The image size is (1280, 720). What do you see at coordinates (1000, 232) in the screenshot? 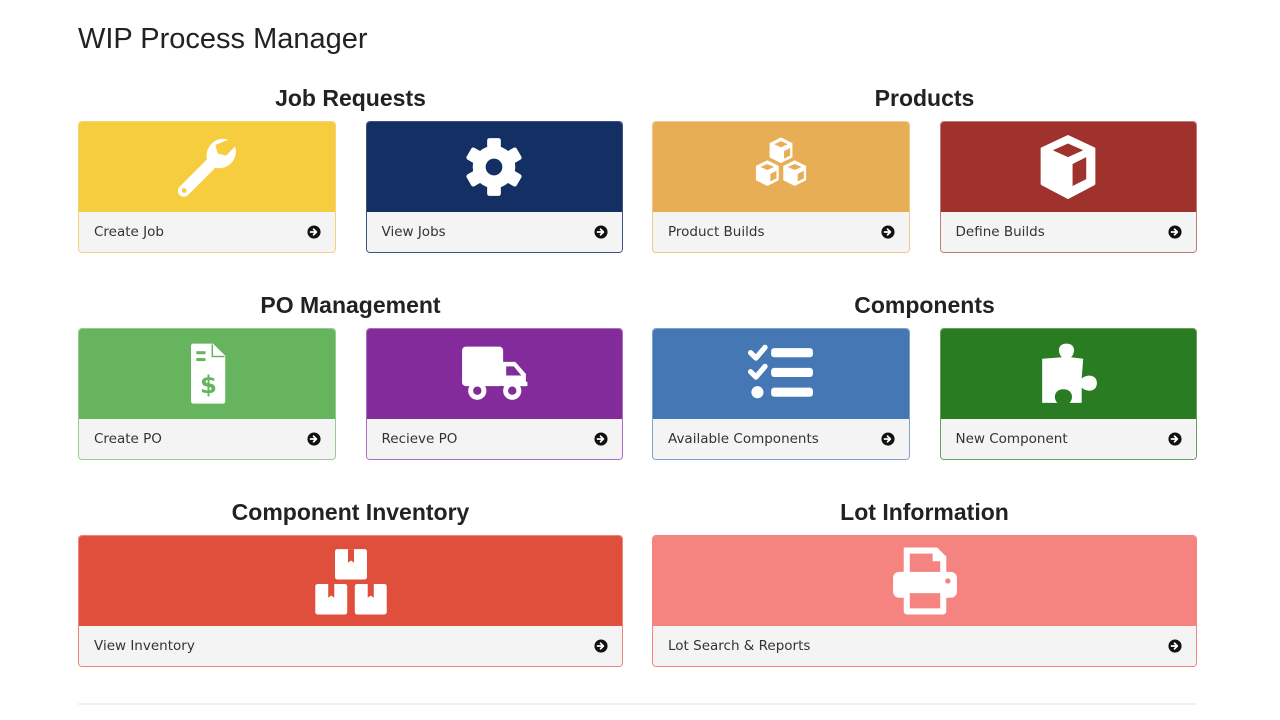
I see `tile-label: Define Builds` at bounding box center [1000, 232].